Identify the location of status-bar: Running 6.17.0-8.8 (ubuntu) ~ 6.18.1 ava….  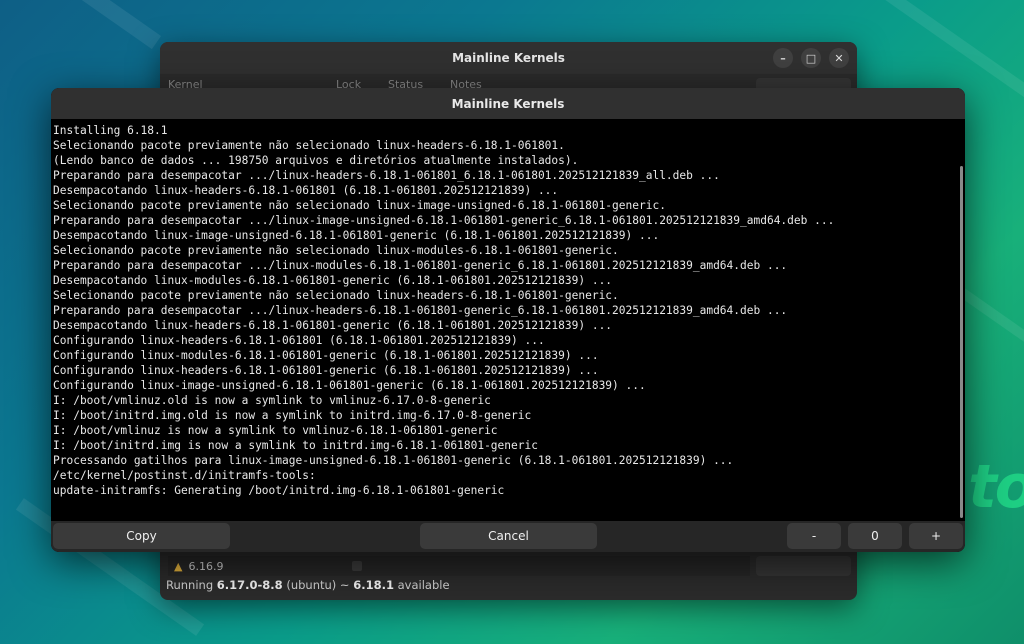
(308, 585).